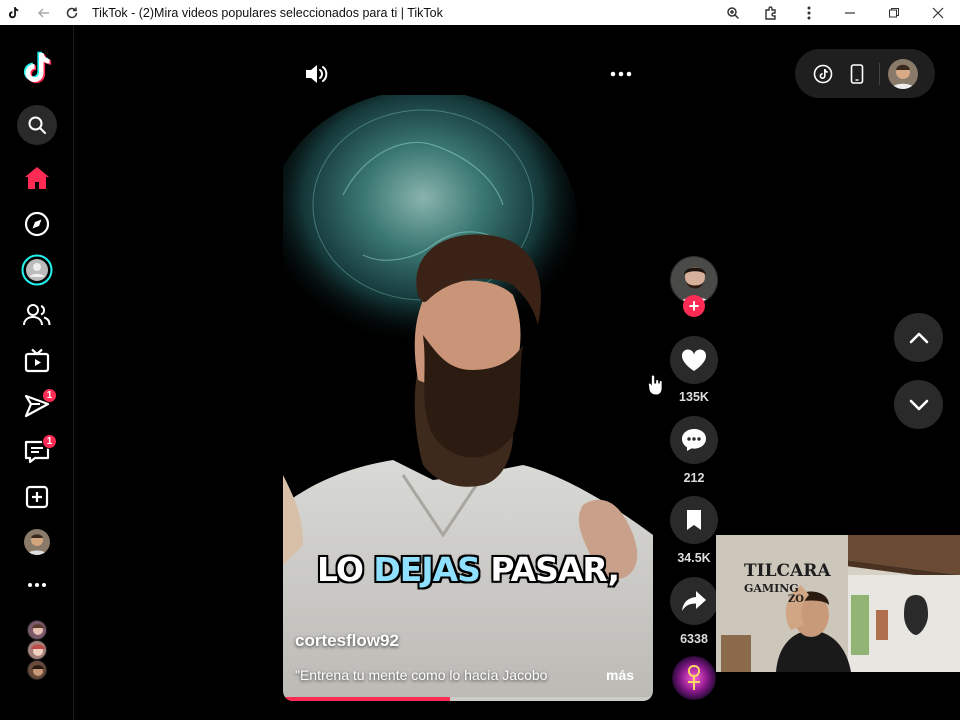 Image resolution: width=960 pixels, height=720 pixels. I want to click on sidebar-item-live-tv, so click(37, 361).